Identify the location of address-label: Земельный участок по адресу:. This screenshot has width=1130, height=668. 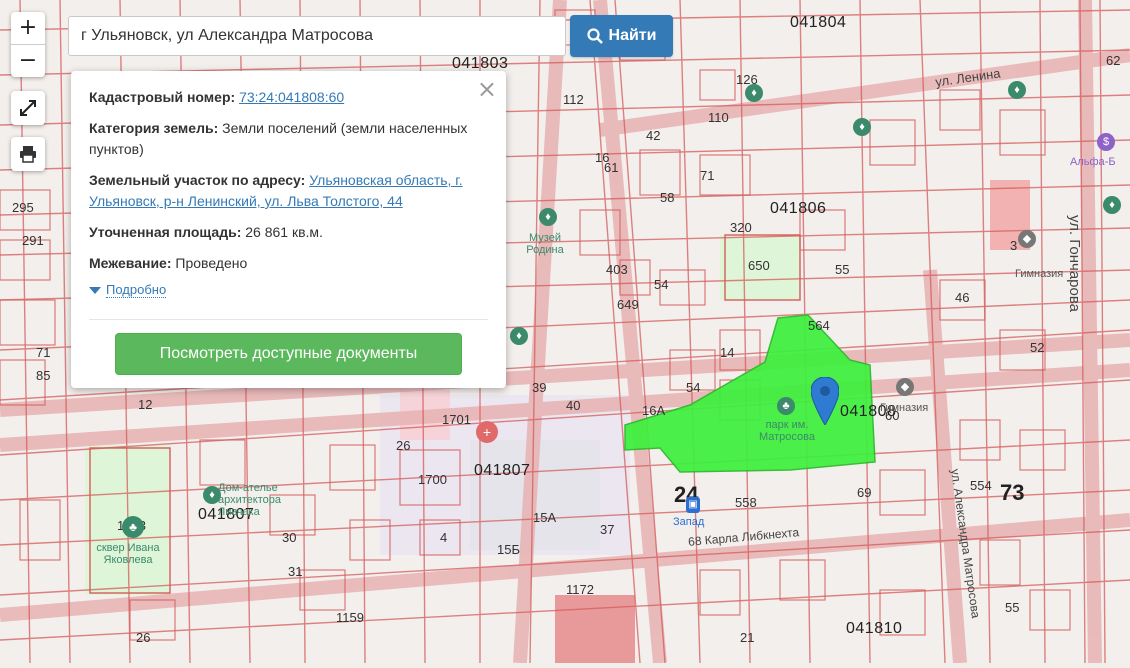
(197, 180).